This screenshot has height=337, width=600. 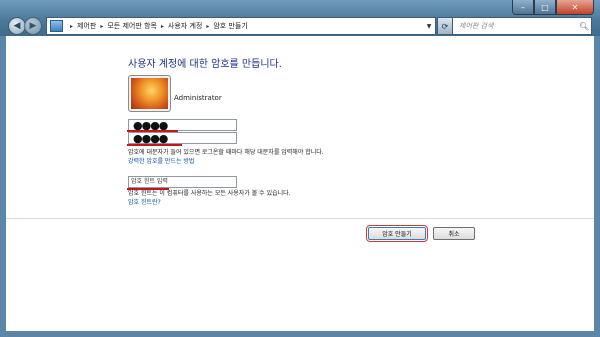 What do you see at coordinates (597, 186) in the screenshot?
I see `window-border-right` at bounding box center [597, 186].